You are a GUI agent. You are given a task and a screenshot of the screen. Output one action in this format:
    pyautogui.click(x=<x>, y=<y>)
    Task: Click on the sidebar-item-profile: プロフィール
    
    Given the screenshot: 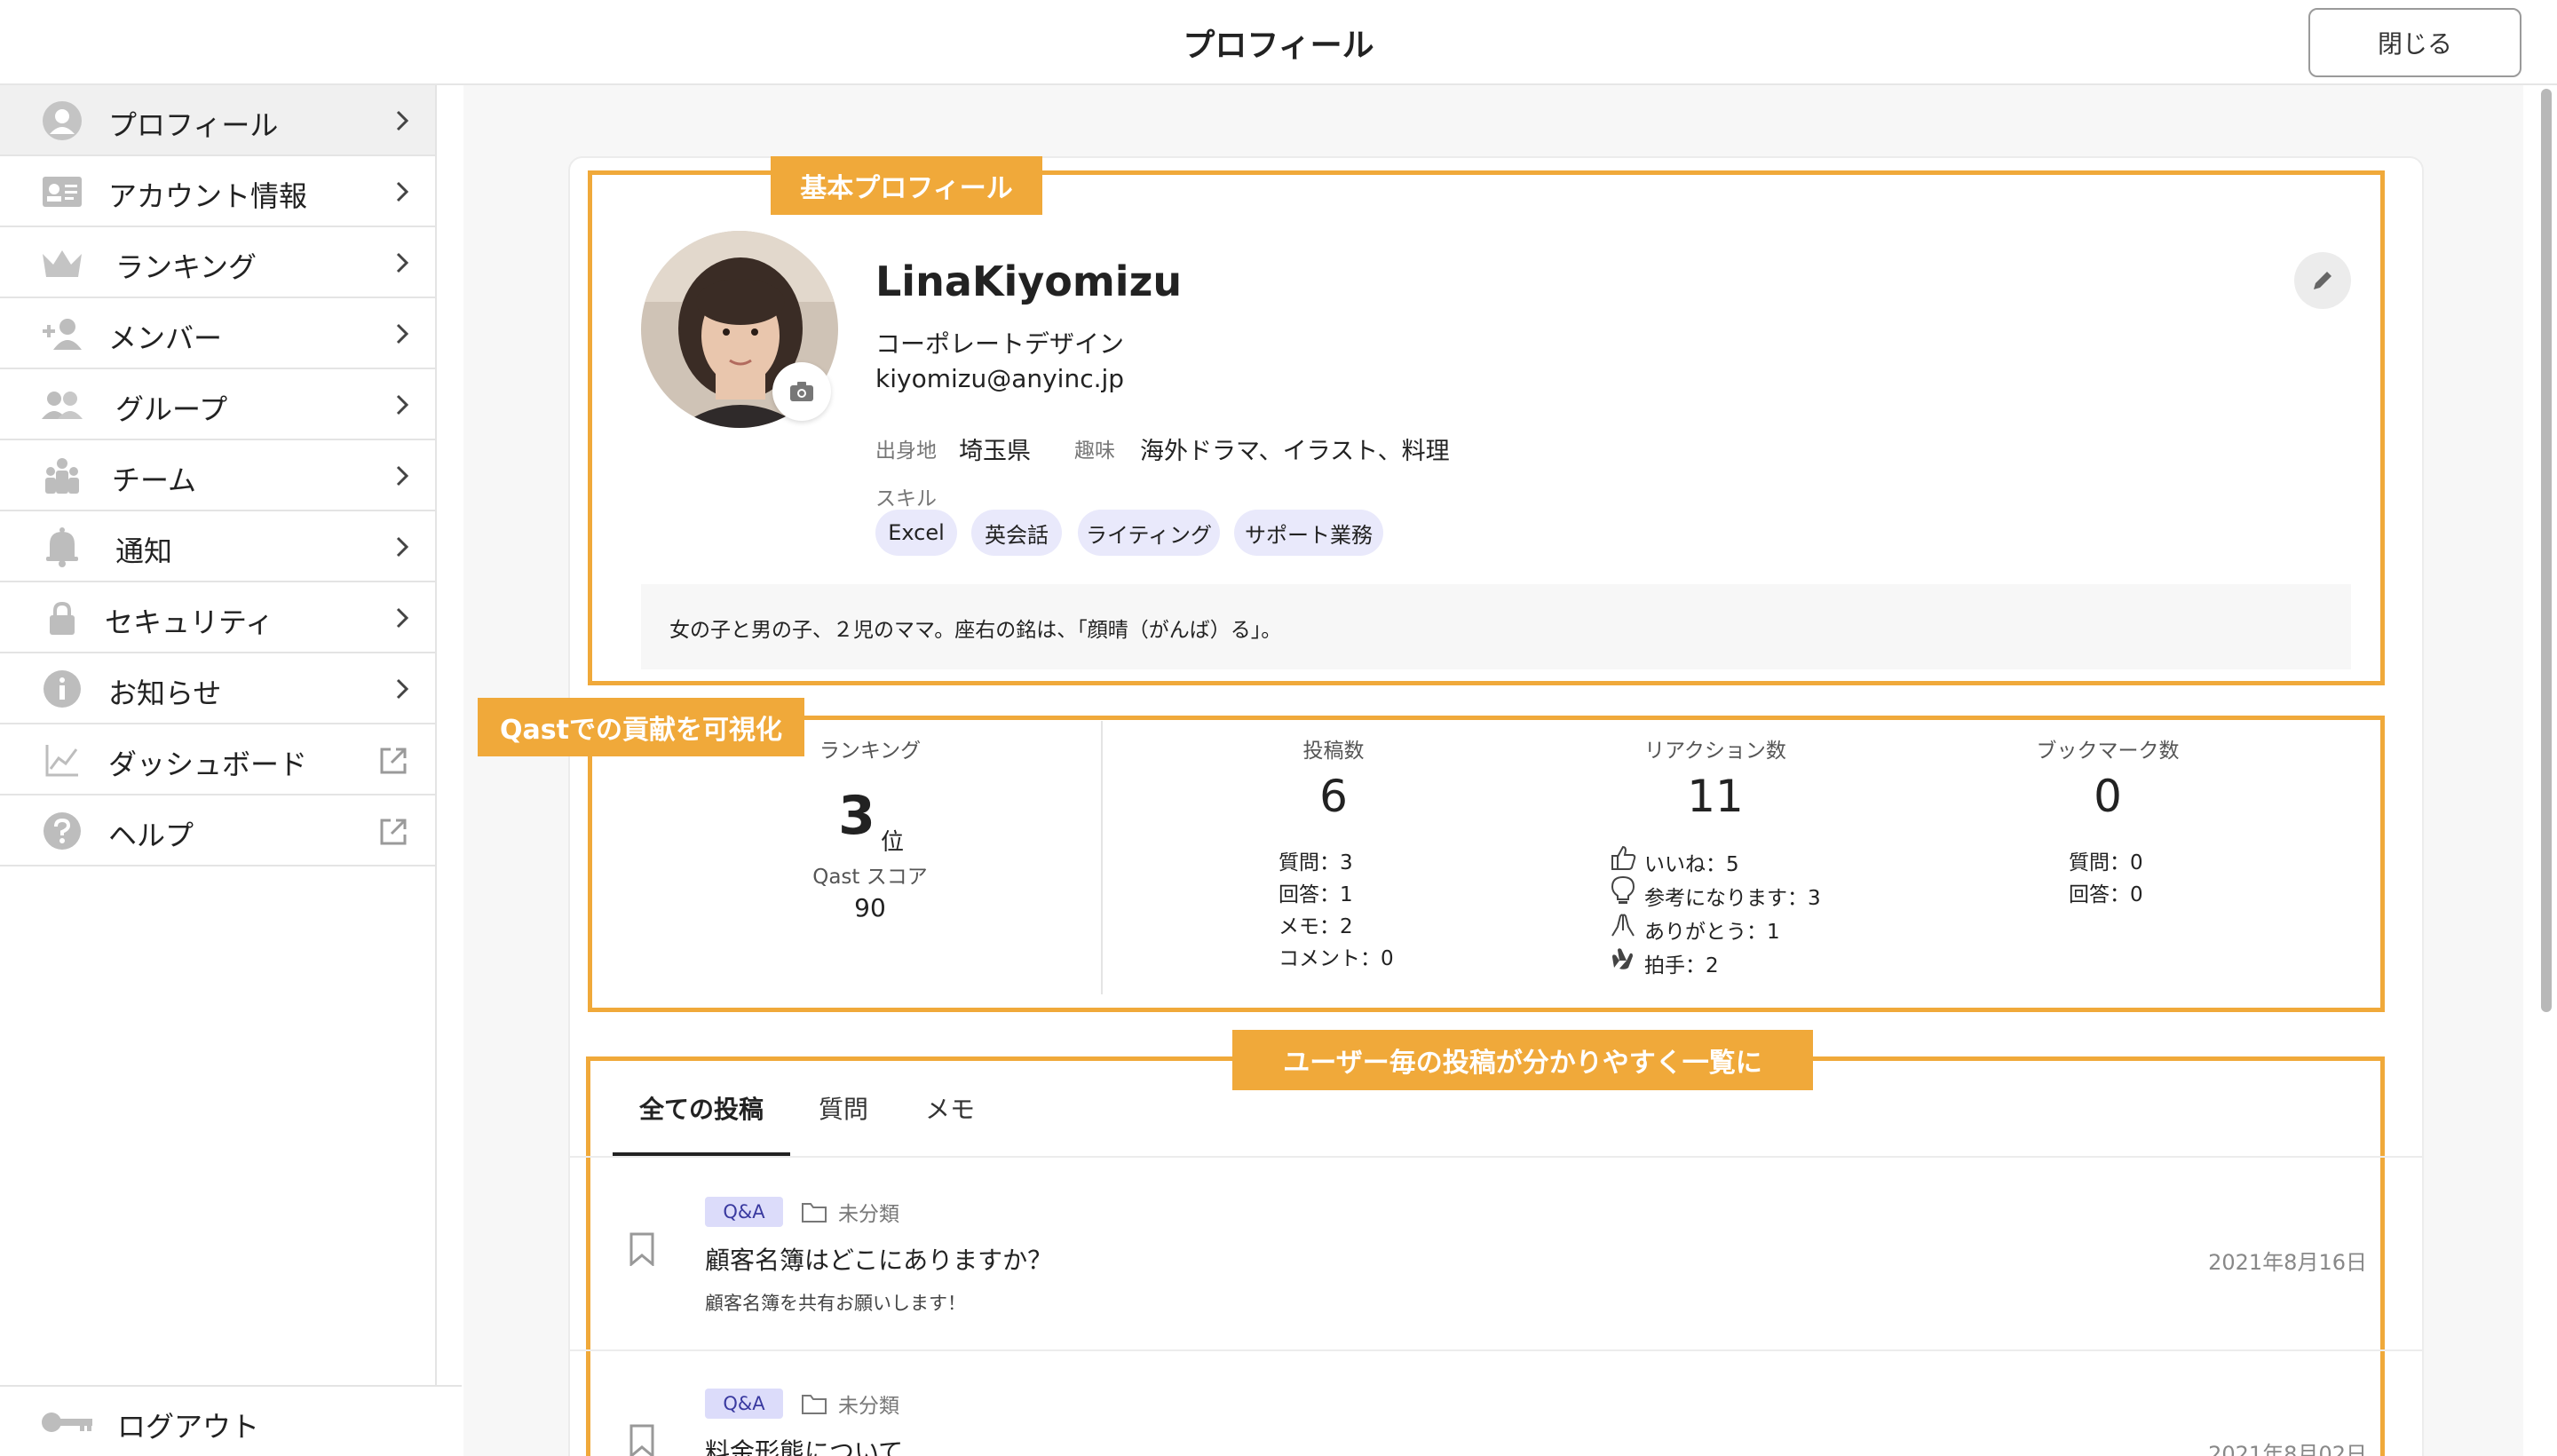 What is the action you would take?
    pyautogui.click(x=217, y=121)
    